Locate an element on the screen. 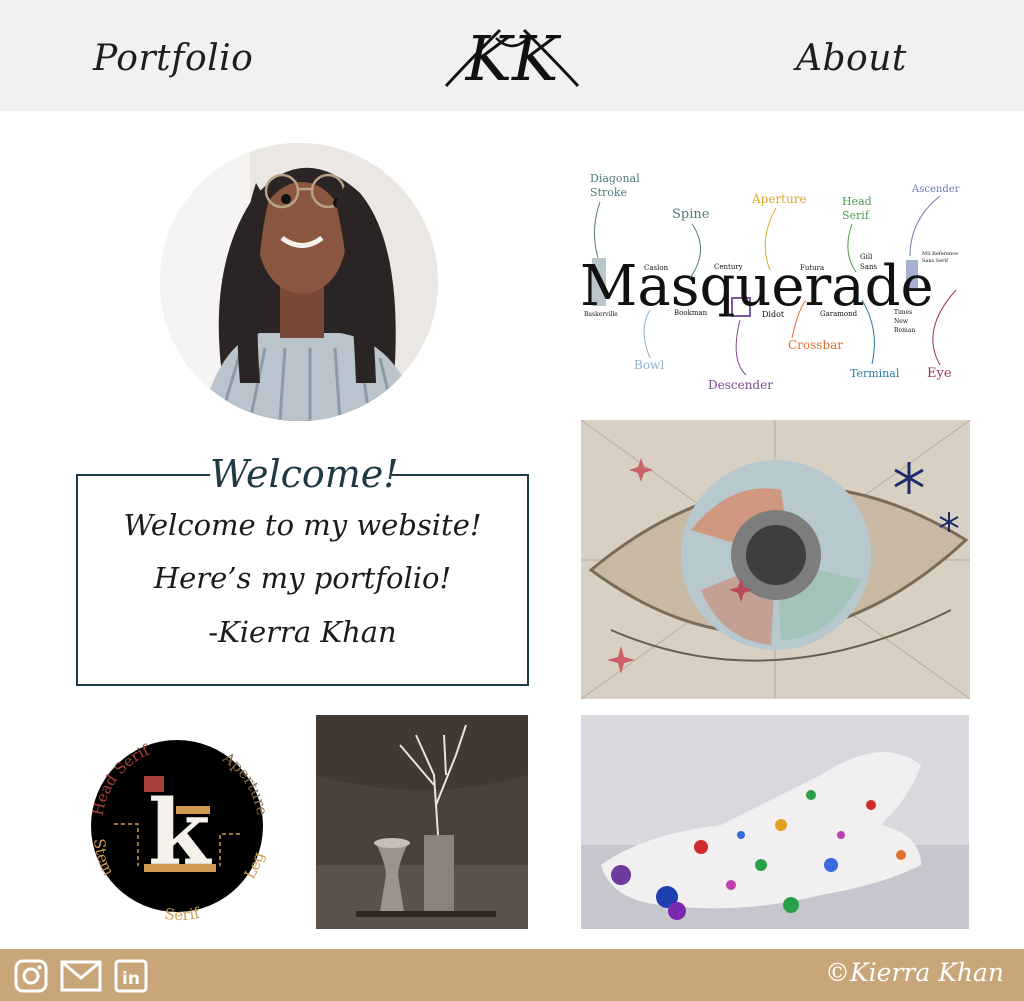  font-caslon: Caslon is located at coordinates (656, 268).